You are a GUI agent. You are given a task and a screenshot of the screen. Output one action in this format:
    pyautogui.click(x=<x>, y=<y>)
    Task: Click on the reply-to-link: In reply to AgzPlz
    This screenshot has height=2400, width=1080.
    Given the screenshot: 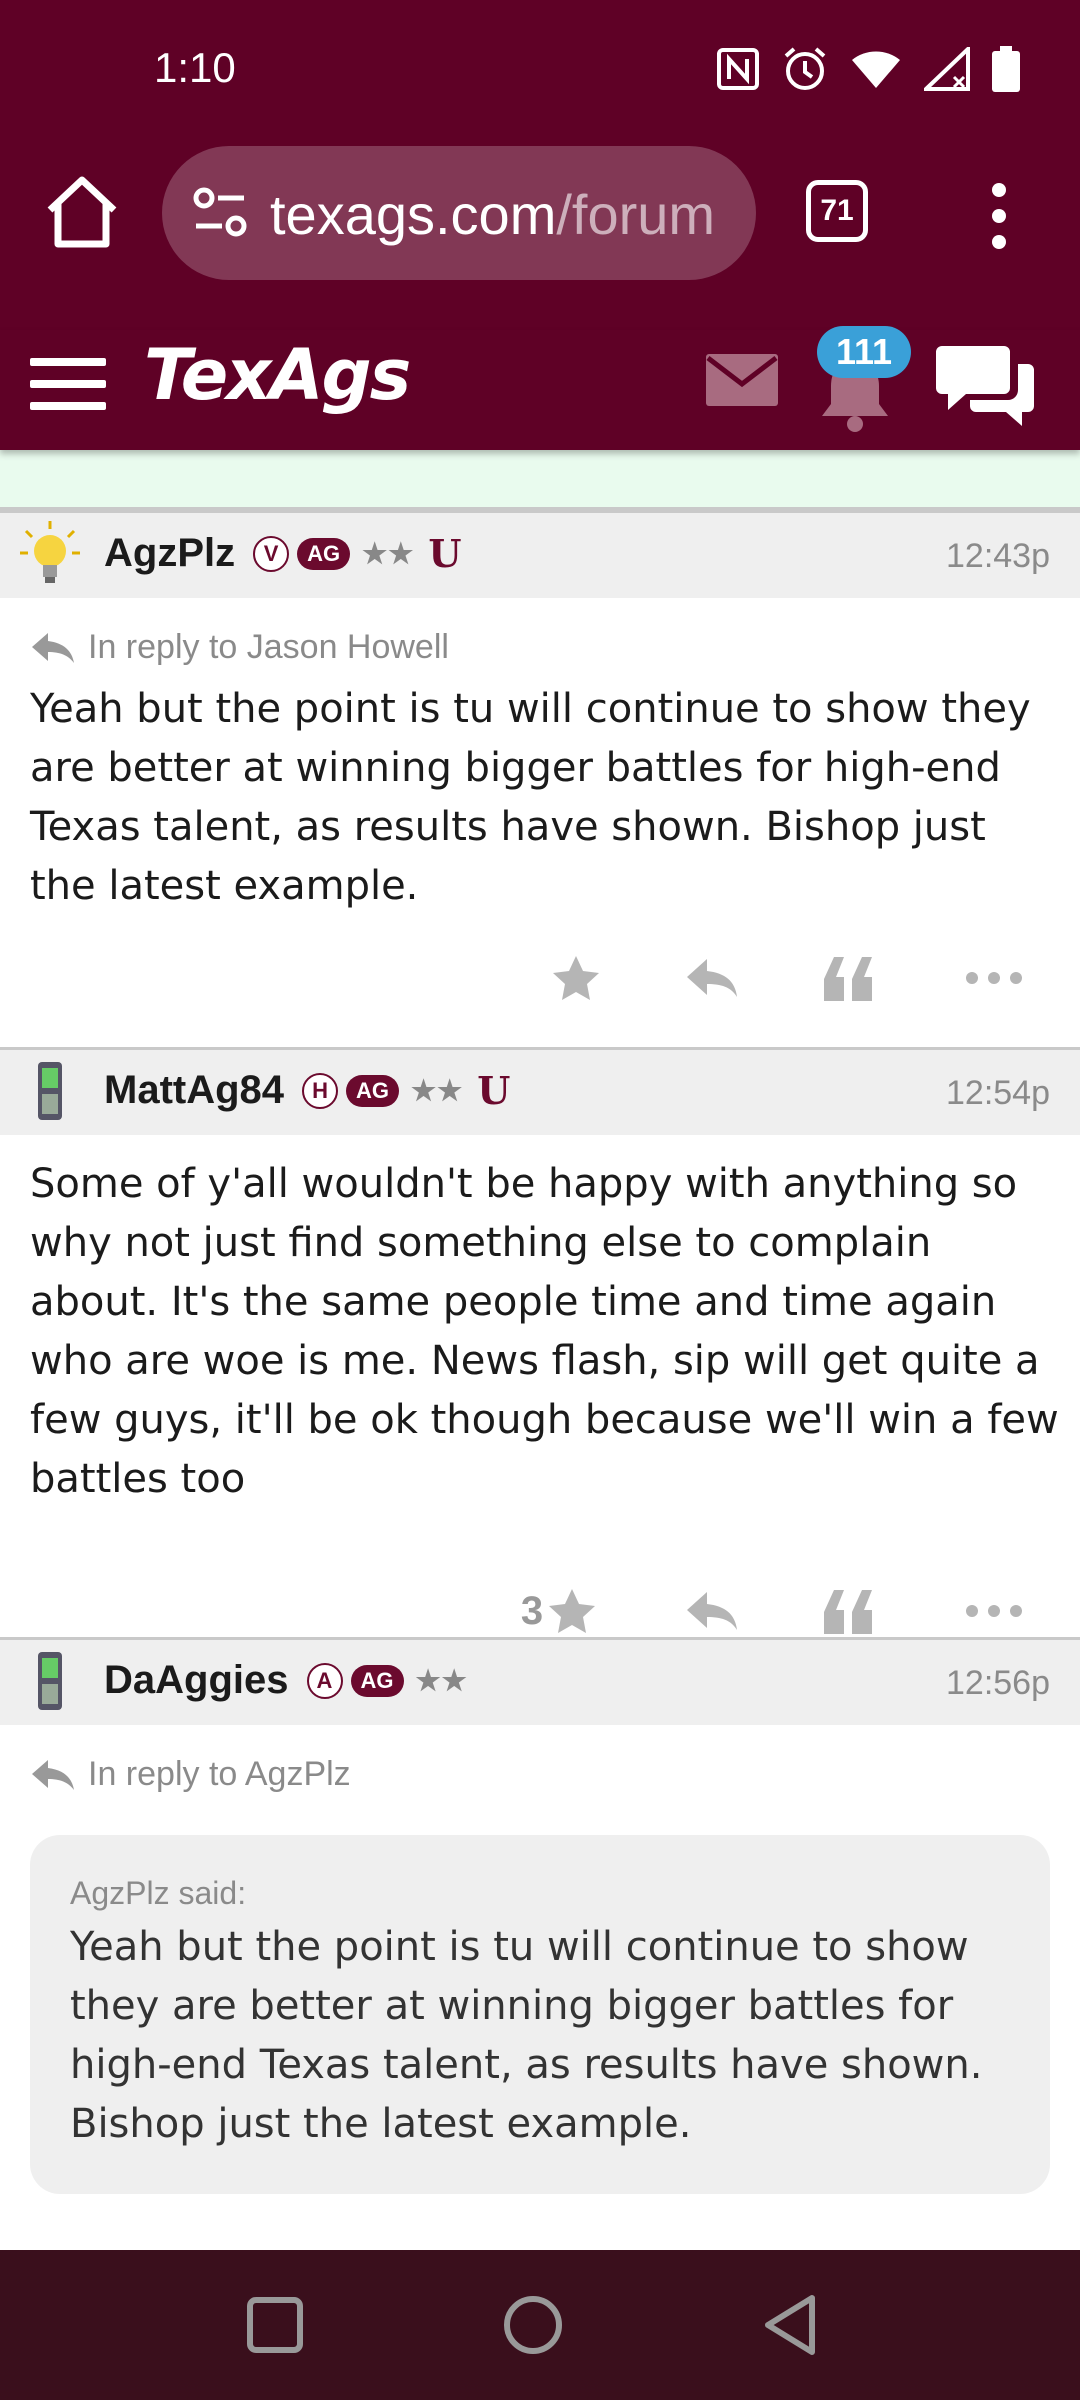 What is the action you would take?
    pyautogui.click(x=190, y=1774)
    